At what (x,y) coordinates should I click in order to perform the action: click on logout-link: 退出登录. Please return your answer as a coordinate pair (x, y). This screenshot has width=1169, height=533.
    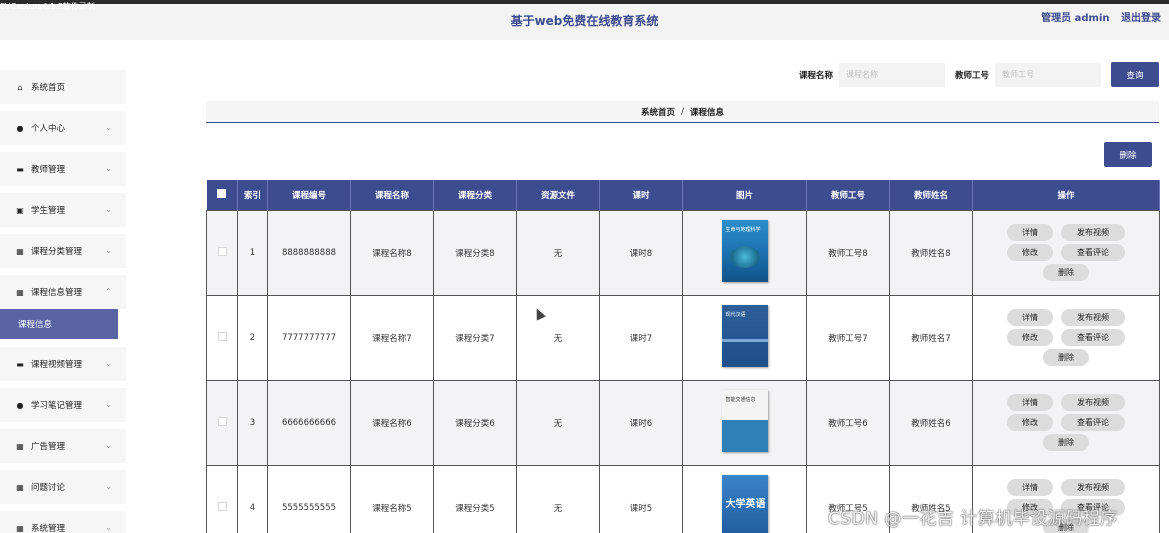
    Looking at the image, I should click on (1141, 18).